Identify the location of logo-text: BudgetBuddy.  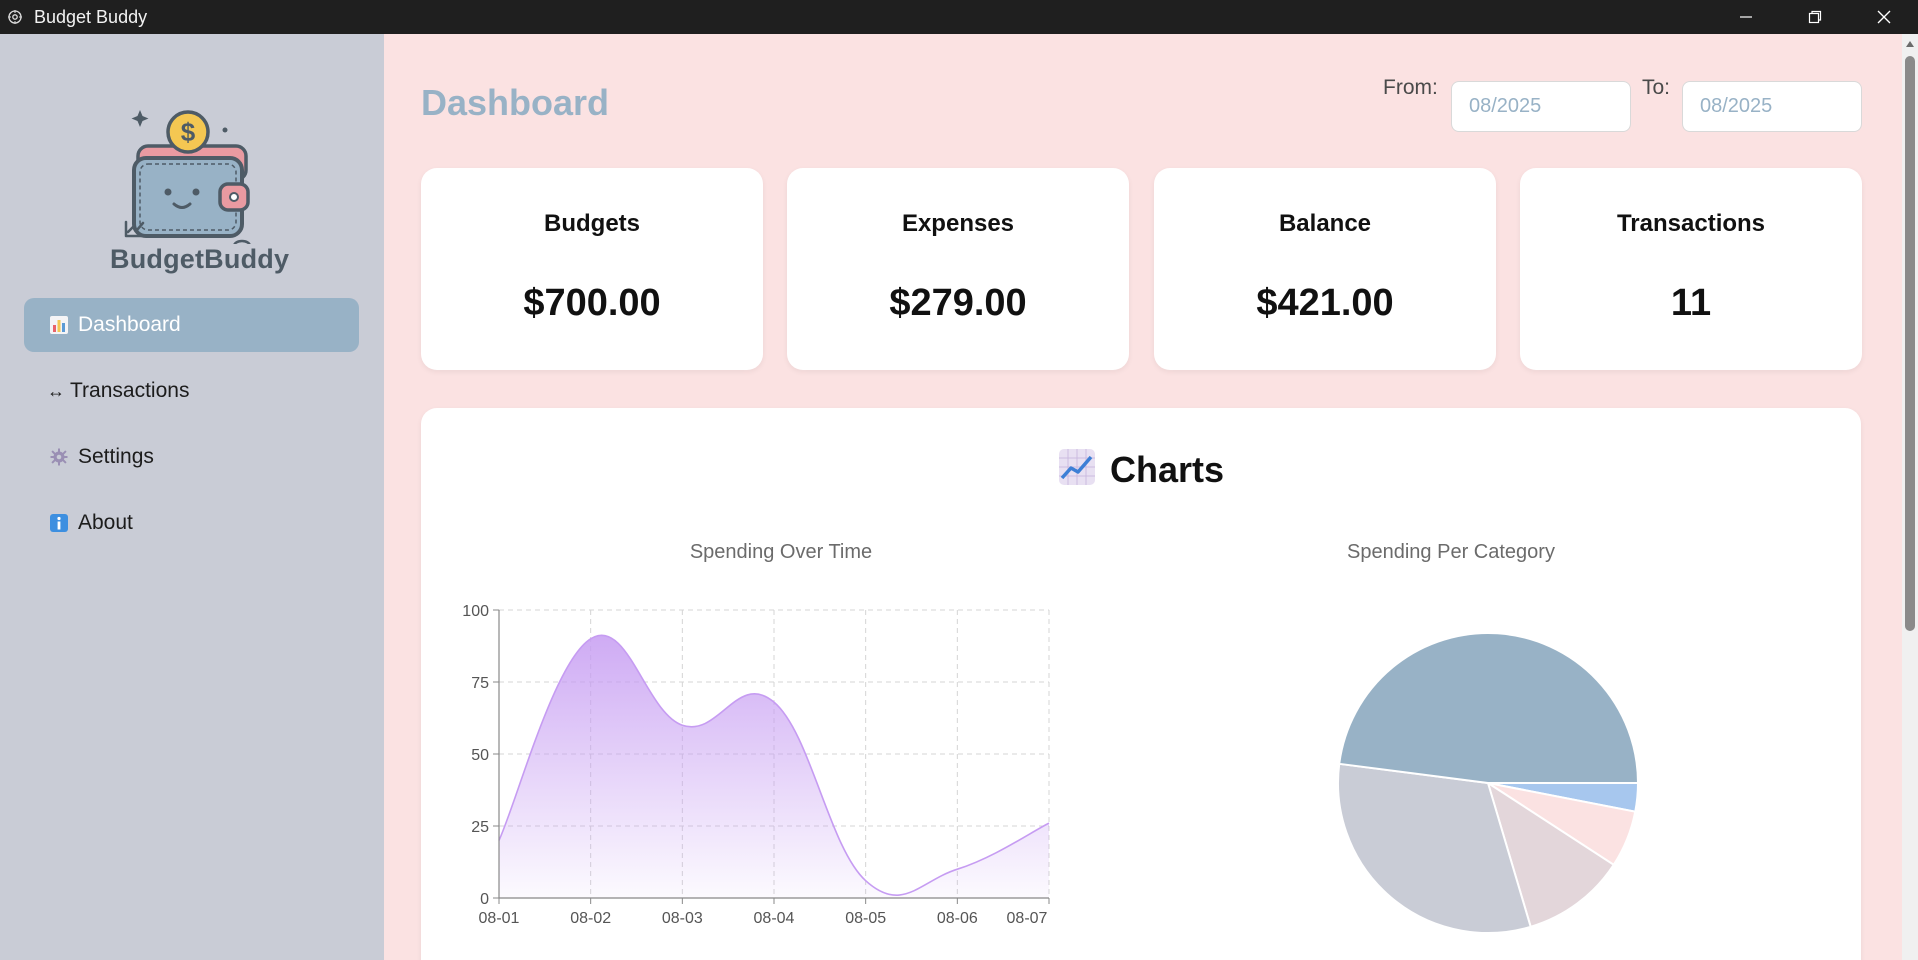
(200, 259).